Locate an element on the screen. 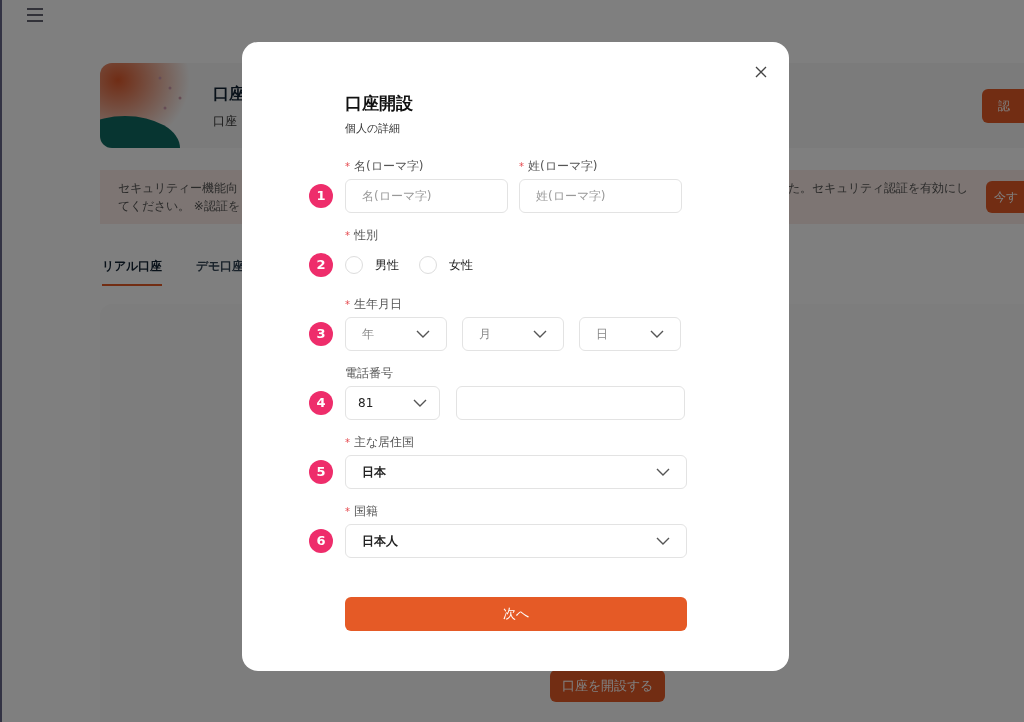  text-field: 名(ローマ字) is located at coordinates (426, 196).